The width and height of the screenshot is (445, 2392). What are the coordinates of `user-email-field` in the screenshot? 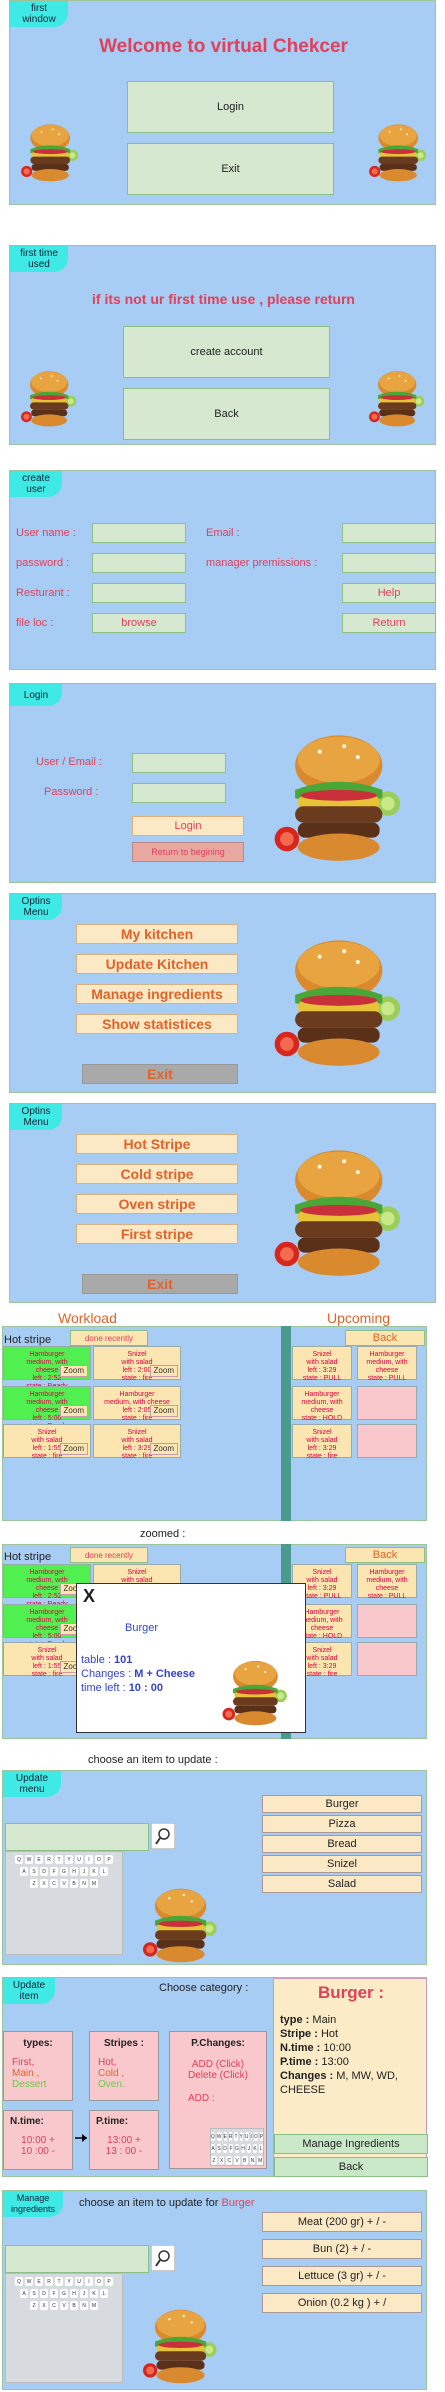 It's located at (179, 763).